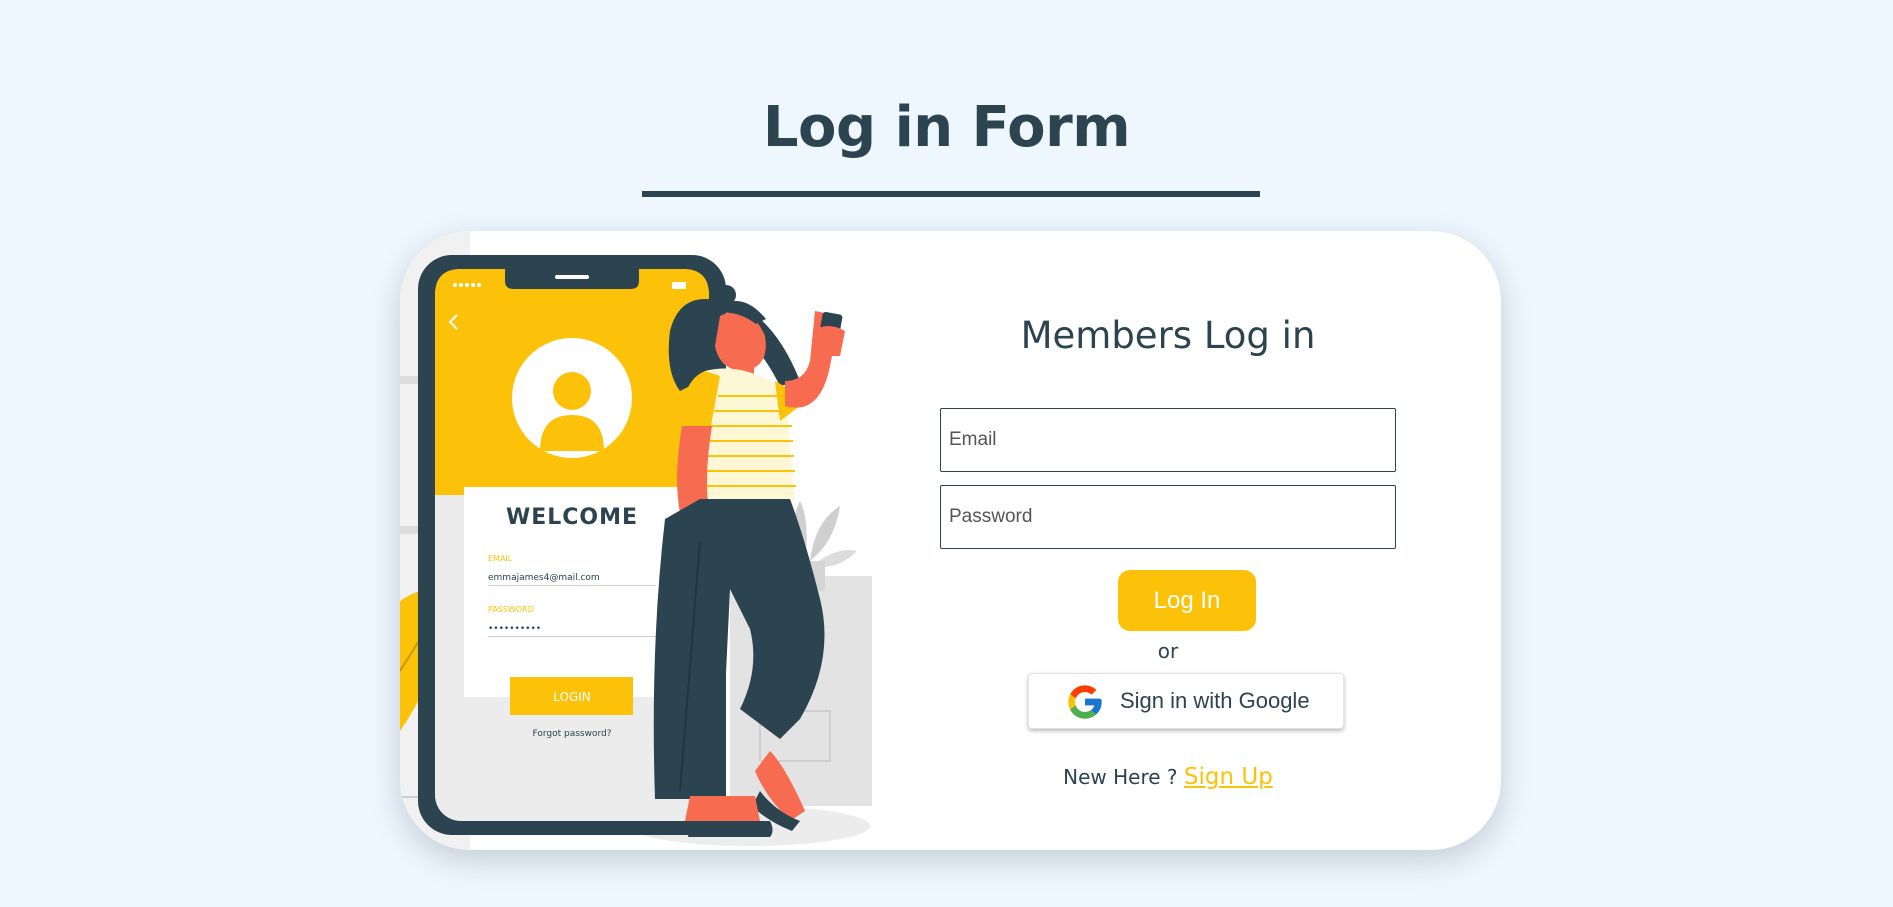  Describe the element at coordinates (946, 127) in the screenshot. I see `page-title: Log in Form` at that location.